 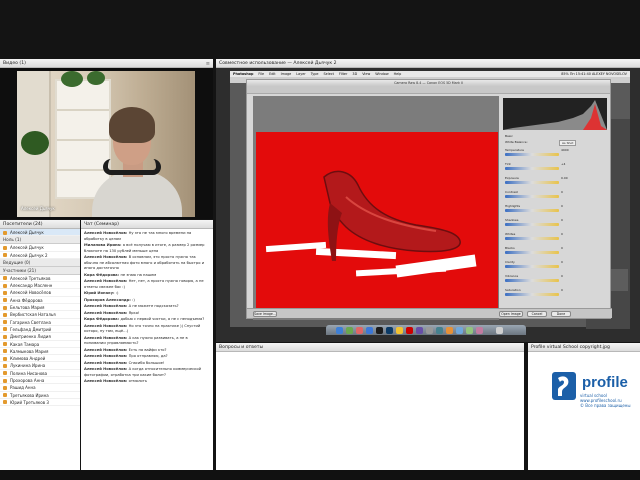 I want to click on participant-name: Бельтова Мария, so click(x=27, y=308).